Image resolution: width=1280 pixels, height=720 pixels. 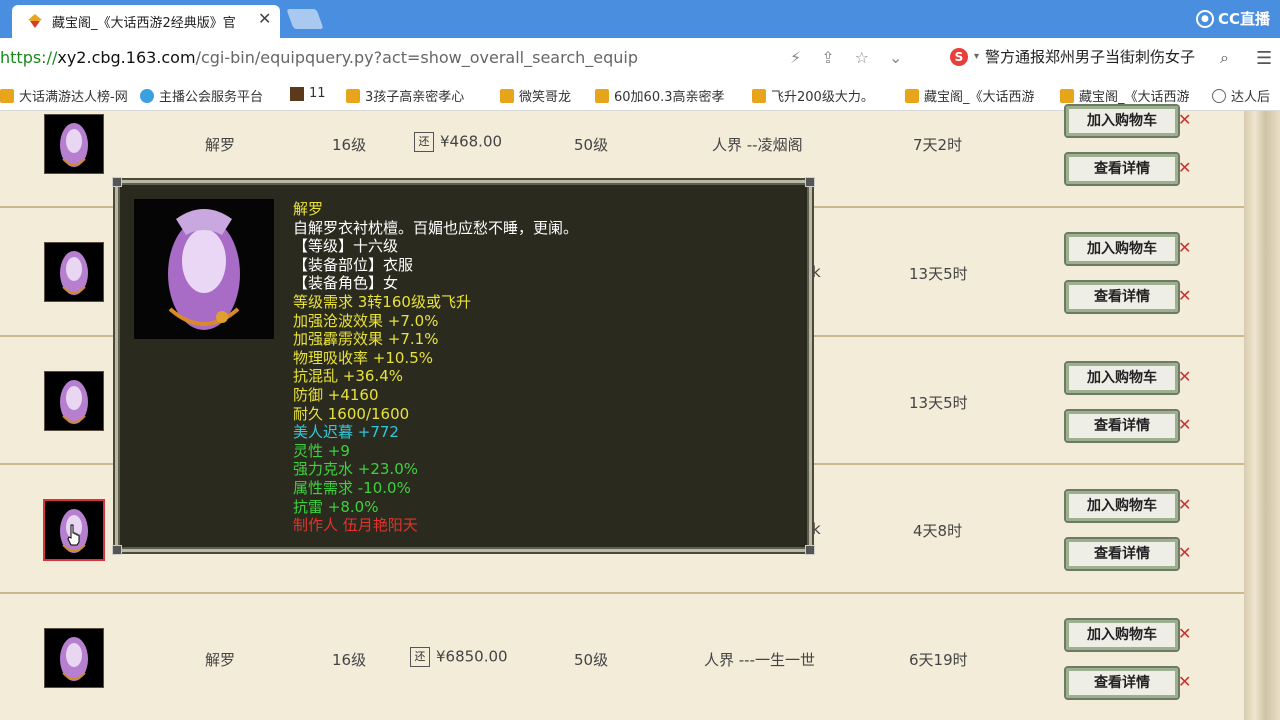 I want to click on item-time-left: 6天19时, so click(x=938, y=660).